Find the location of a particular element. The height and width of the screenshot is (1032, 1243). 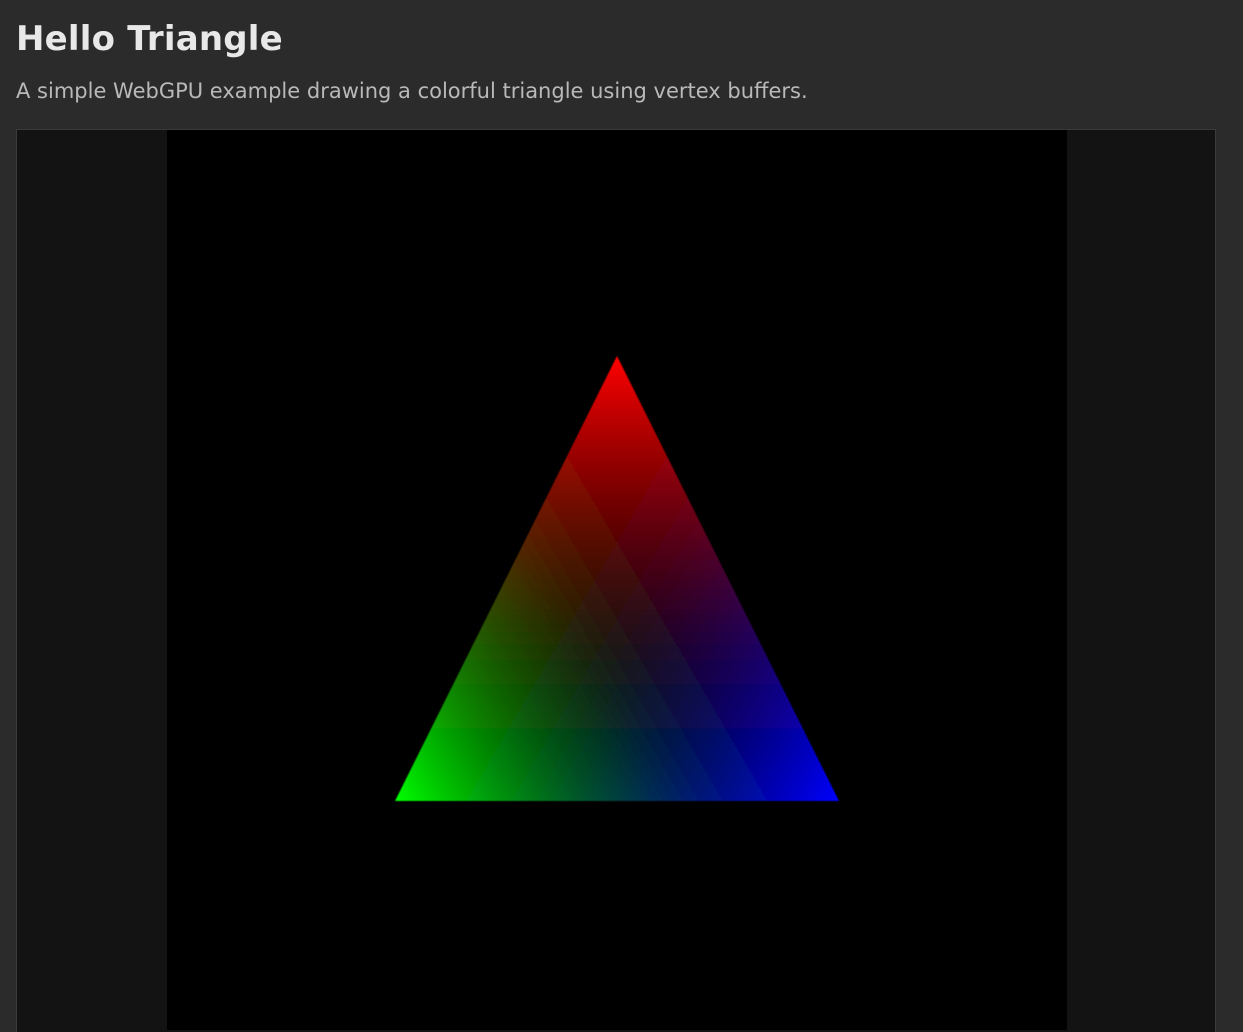

page-title: Hello Triangle is located at coordinates (149, 39).